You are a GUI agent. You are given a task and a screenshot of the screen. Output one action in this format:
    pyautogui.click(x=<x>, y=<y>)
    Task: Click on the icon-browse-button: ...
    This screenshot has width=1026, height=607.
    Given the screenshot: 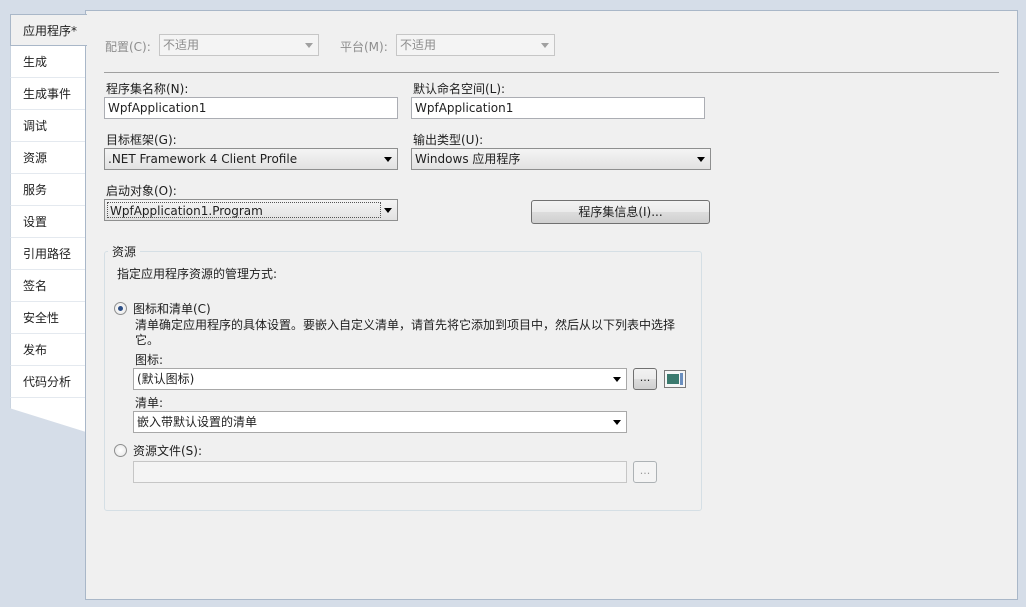 What is the action you would take?
    pyautogui.click(x=645, y=379)
    